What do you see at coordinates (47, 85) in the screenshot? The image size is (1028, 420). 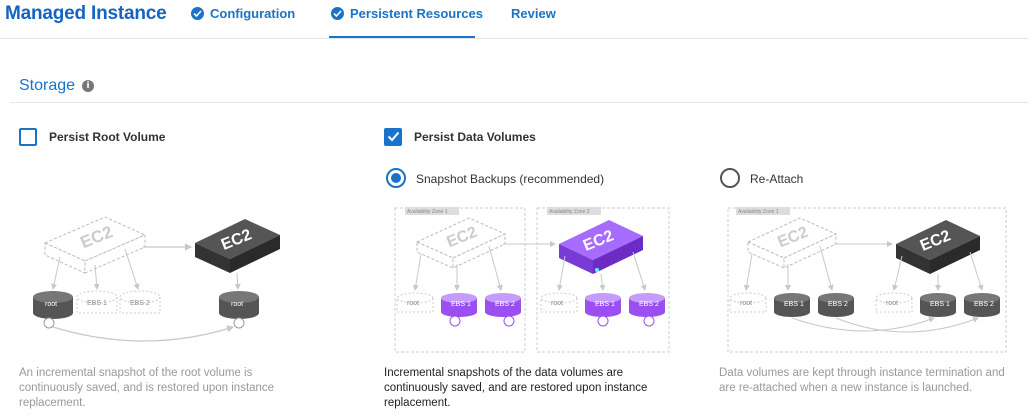 I see `storage-title: Storage` at bounding box center [47, 85].